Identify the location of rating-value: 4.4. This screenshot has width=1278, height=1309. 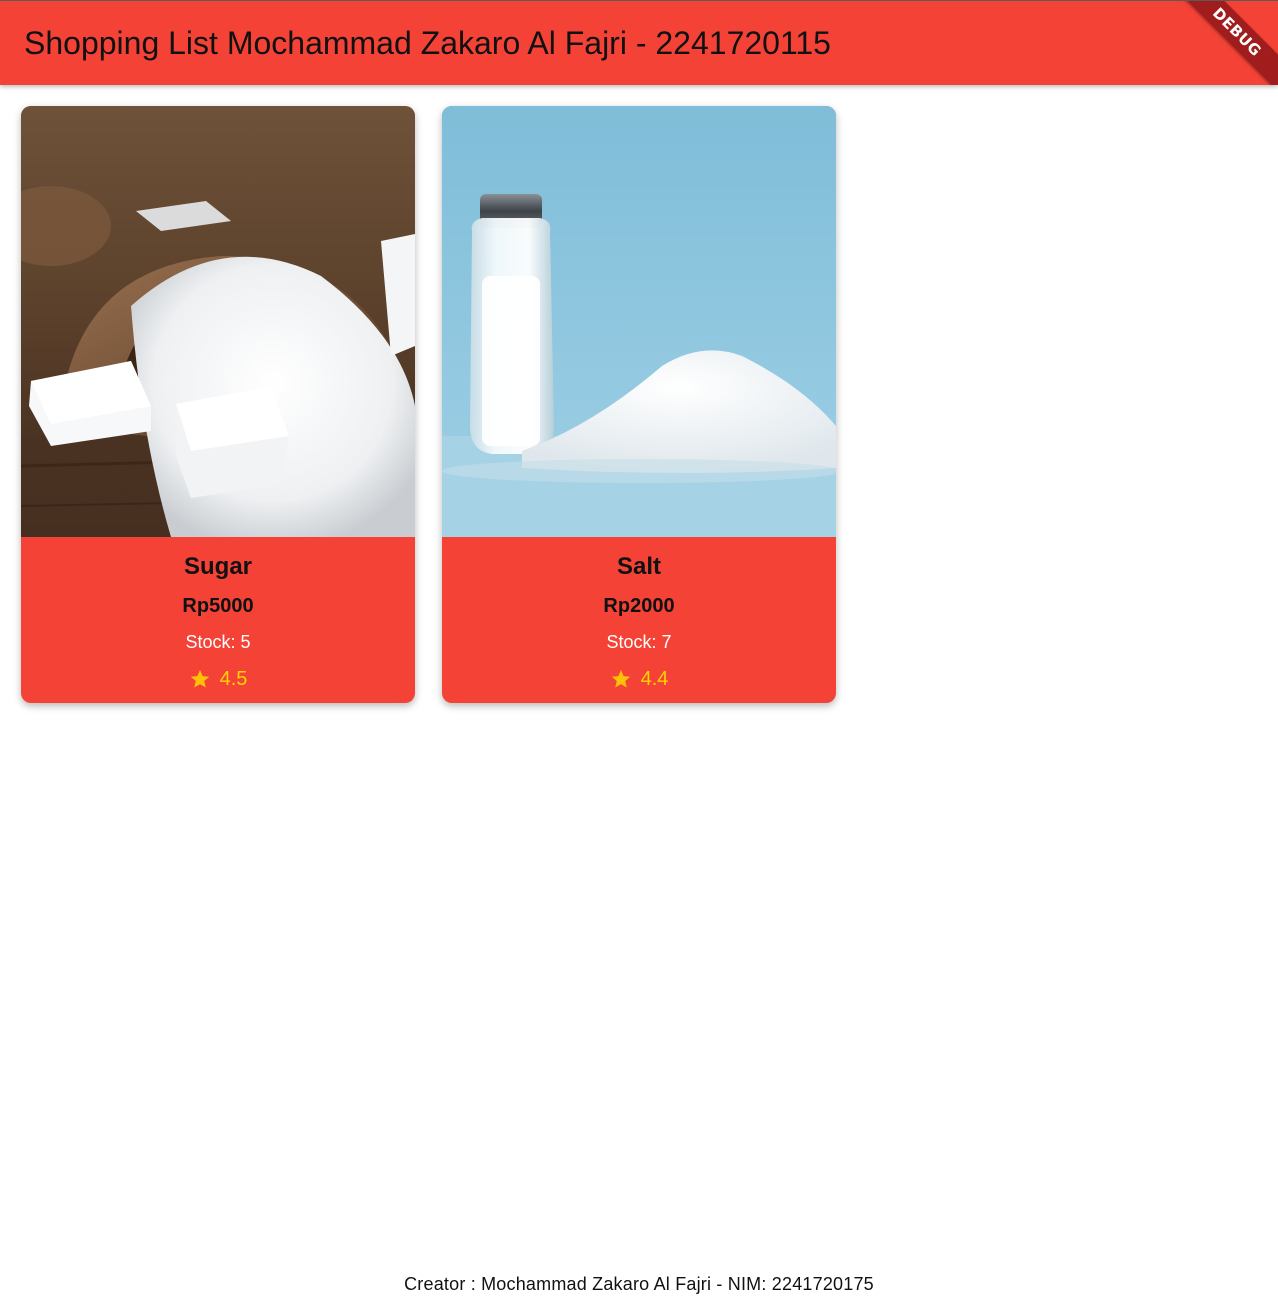
(654, 679).